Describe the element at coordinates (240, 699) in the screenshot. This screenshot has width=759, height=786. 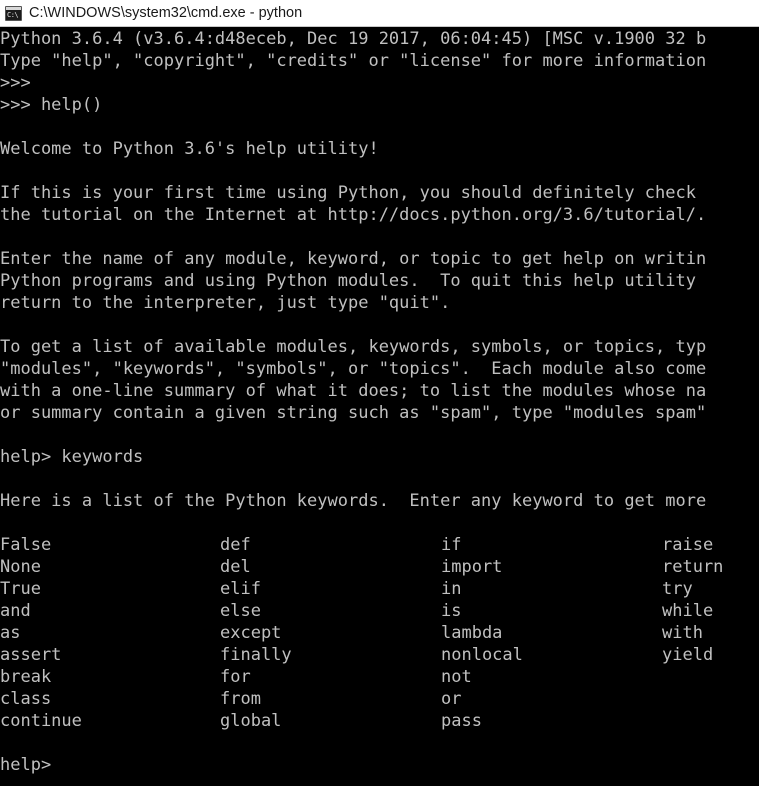
I see `keyword-cell: from` at that location.